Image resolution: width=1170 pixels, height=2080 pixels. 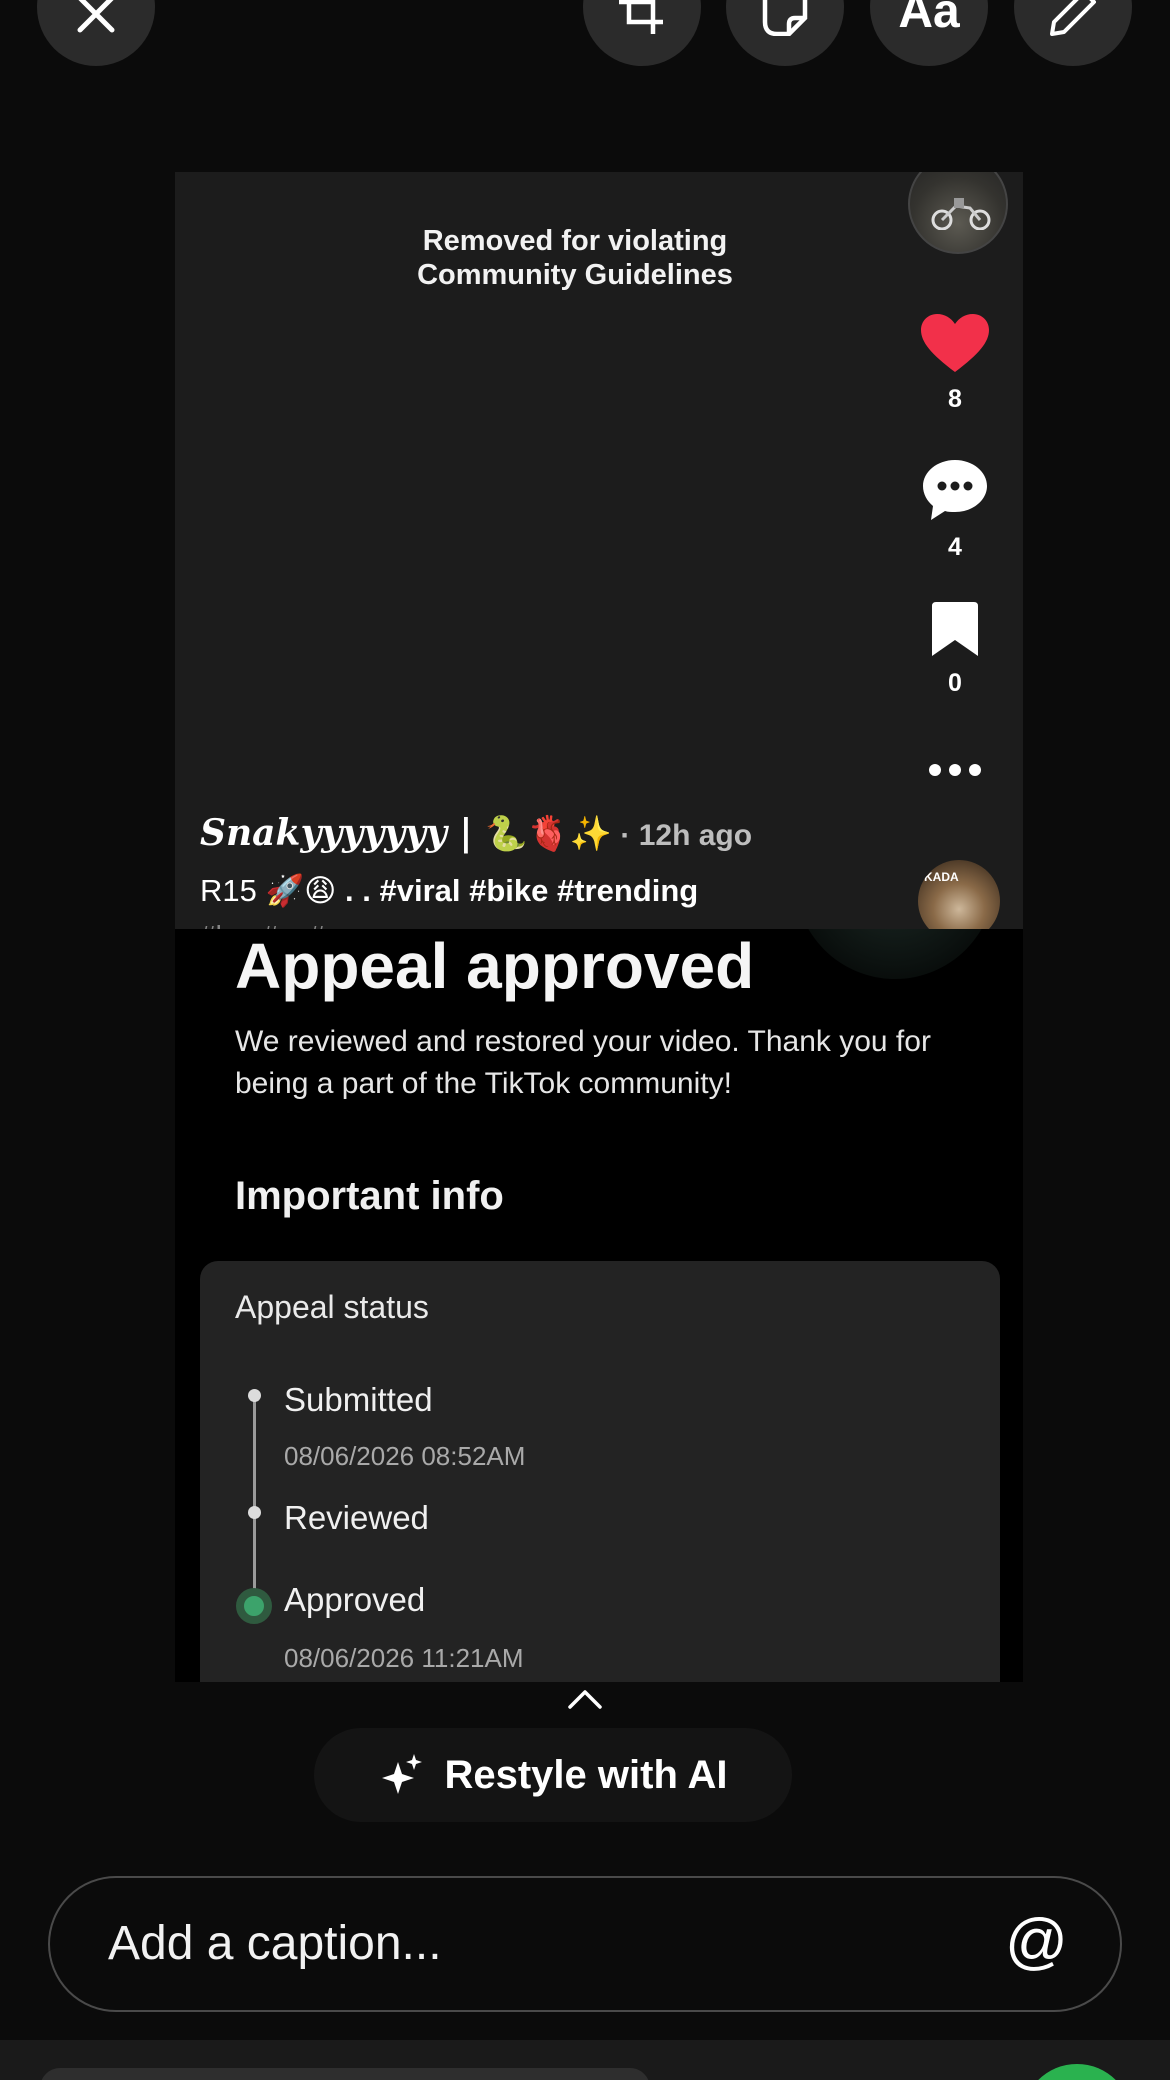 I want to click on step-approved-label: Approved, so click(x=355, y=1599).